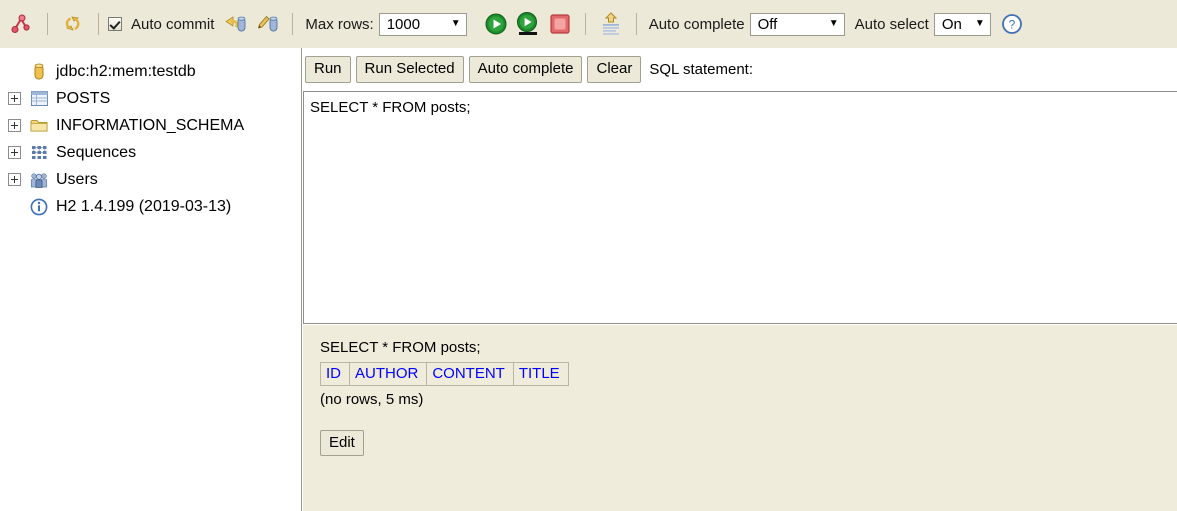 The width and height of the screenshot is (1177, 511). Describe the element at coordinates (83, 98) in the screenshot. I see `sidebar-item-label: POSTS` at that location.